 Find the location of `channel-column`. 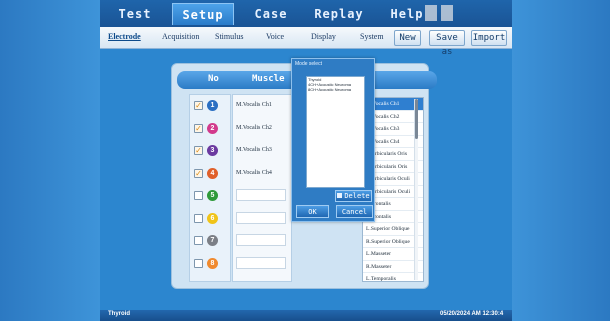

channel-column is located at coordinates (210, 188).